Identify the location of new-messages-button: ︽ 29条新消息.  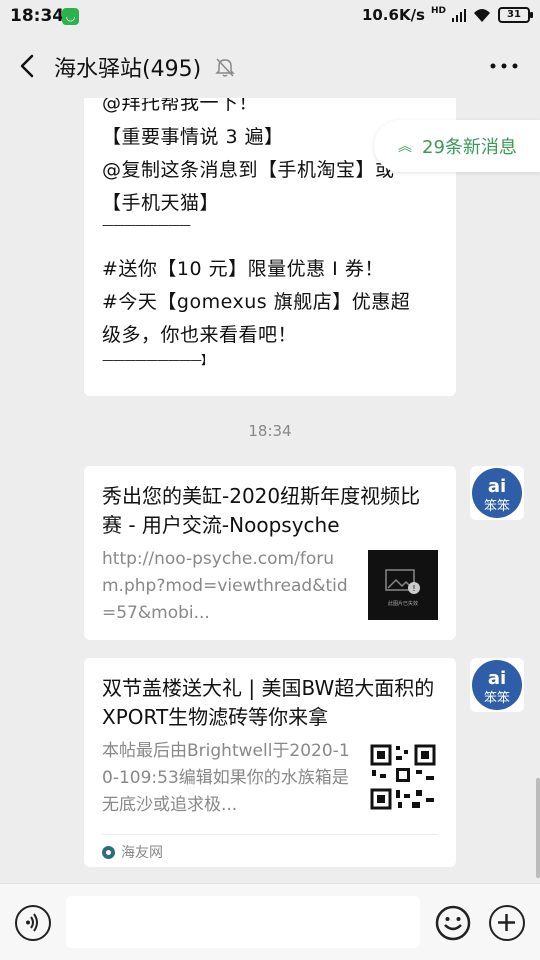
(457, 146).